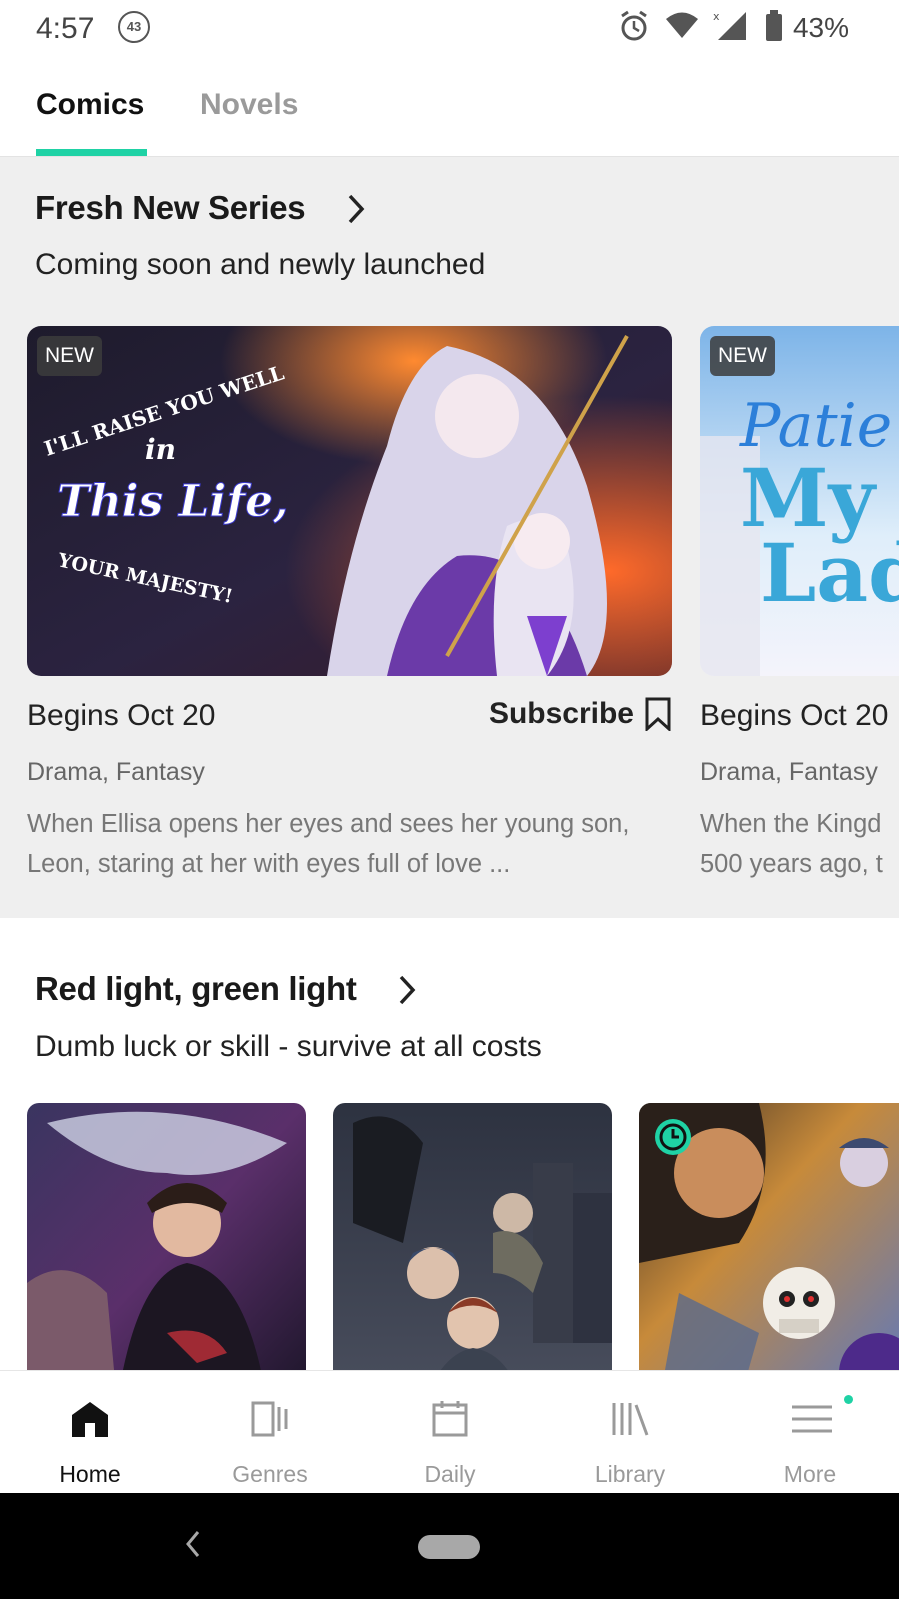 This screenshot has width=899, height=1599. I want to click on cell-signal-icon: x, so click(729, 25).